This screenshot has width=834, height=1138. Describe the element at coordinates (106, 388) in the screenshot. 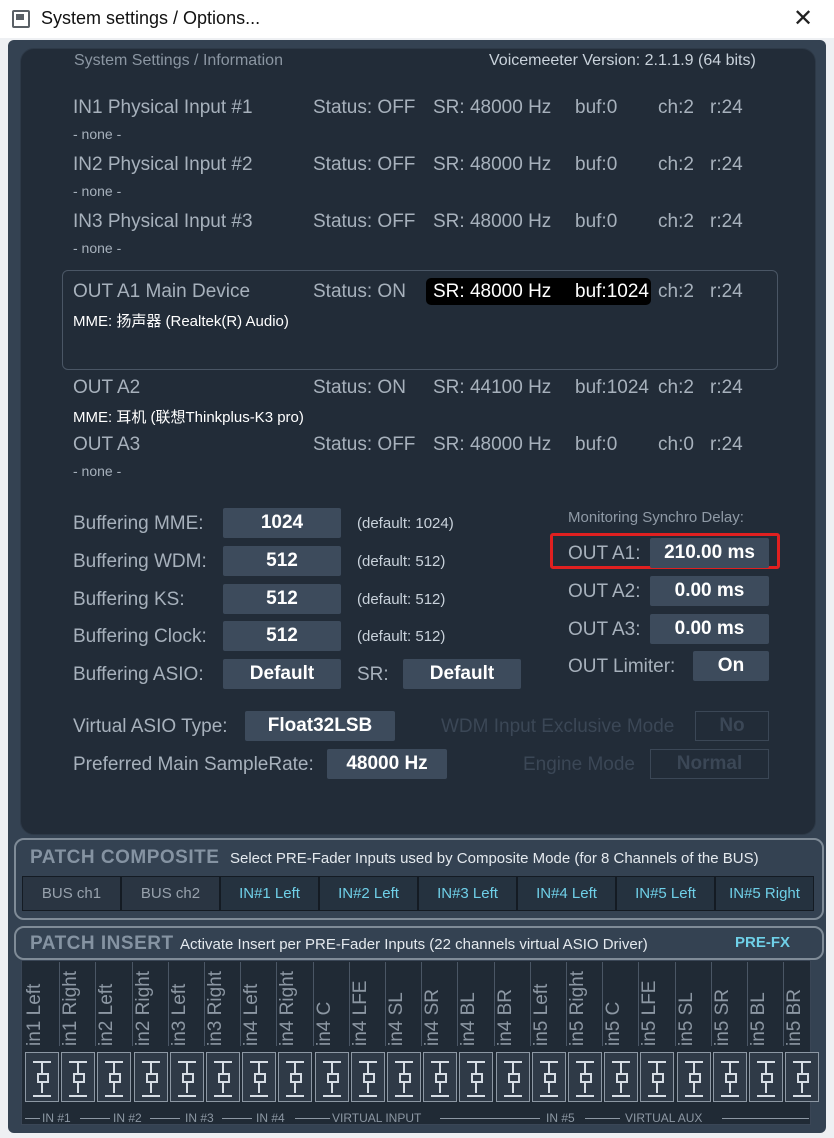

I see `device-name: OUT A2` at that location.